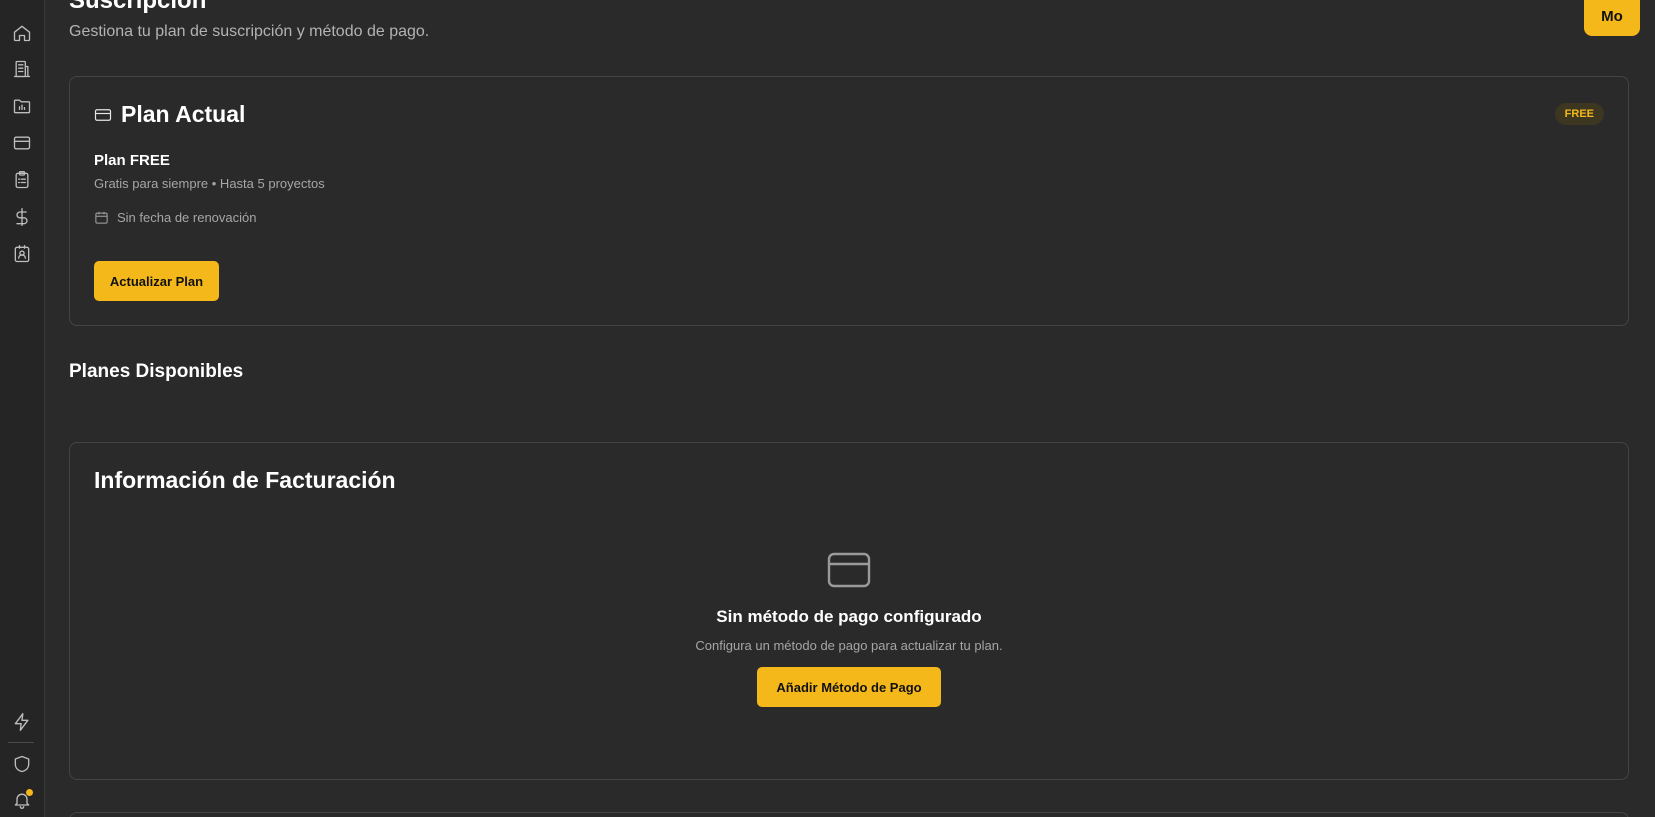 Image resolution: width=1655 pixels, height=817 pixels. What do you see at coordinates (156, 371) in the screenshot?
I see `available-plans-title: Planes Disponibles` at bounding box center [156, 371].